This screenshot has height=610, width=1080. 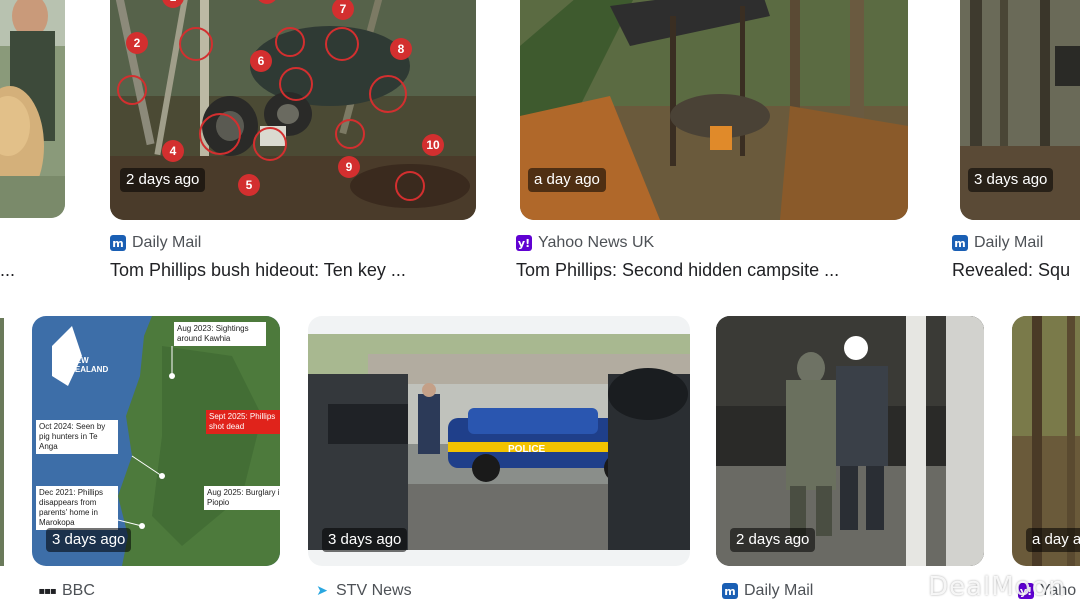 I want to click on map-callout: Oct 2024: Seen by pig hunters in Te Anga, so click(x=77, y=437).